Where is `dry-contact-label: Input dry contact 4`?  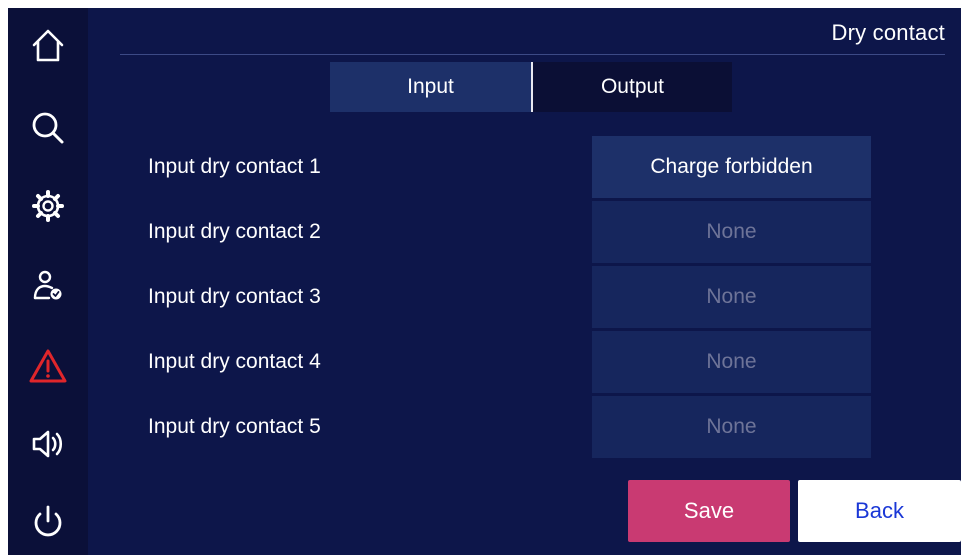 dry-contact-label: Input dry contact 4 is located at coordinates (234, 361).